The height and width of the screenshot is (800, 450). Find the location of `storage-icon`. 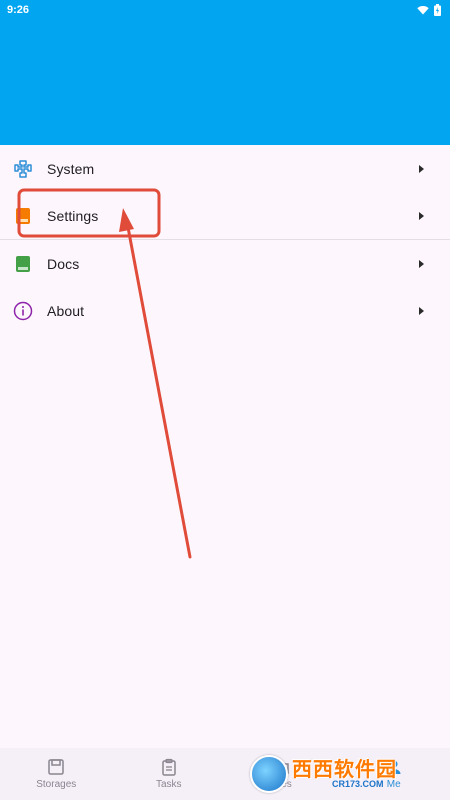

storage-icon is located at coordinates (56, 767).